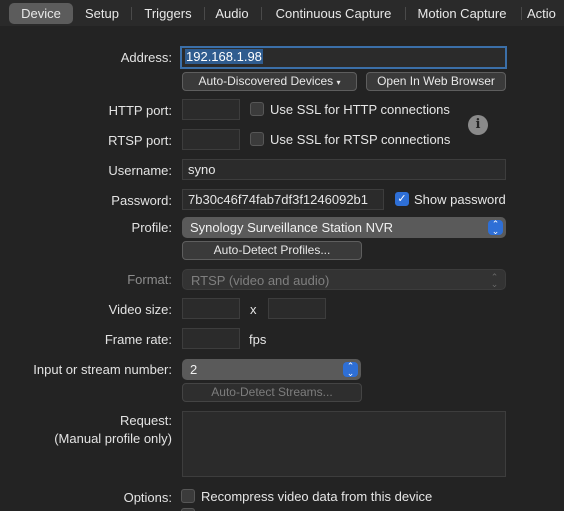 The image size is (564, 511). What do you see at coordinates (257, 109) in the screenshot?
I see `ssl-http-checkbox` at bounding box center [257, 109].